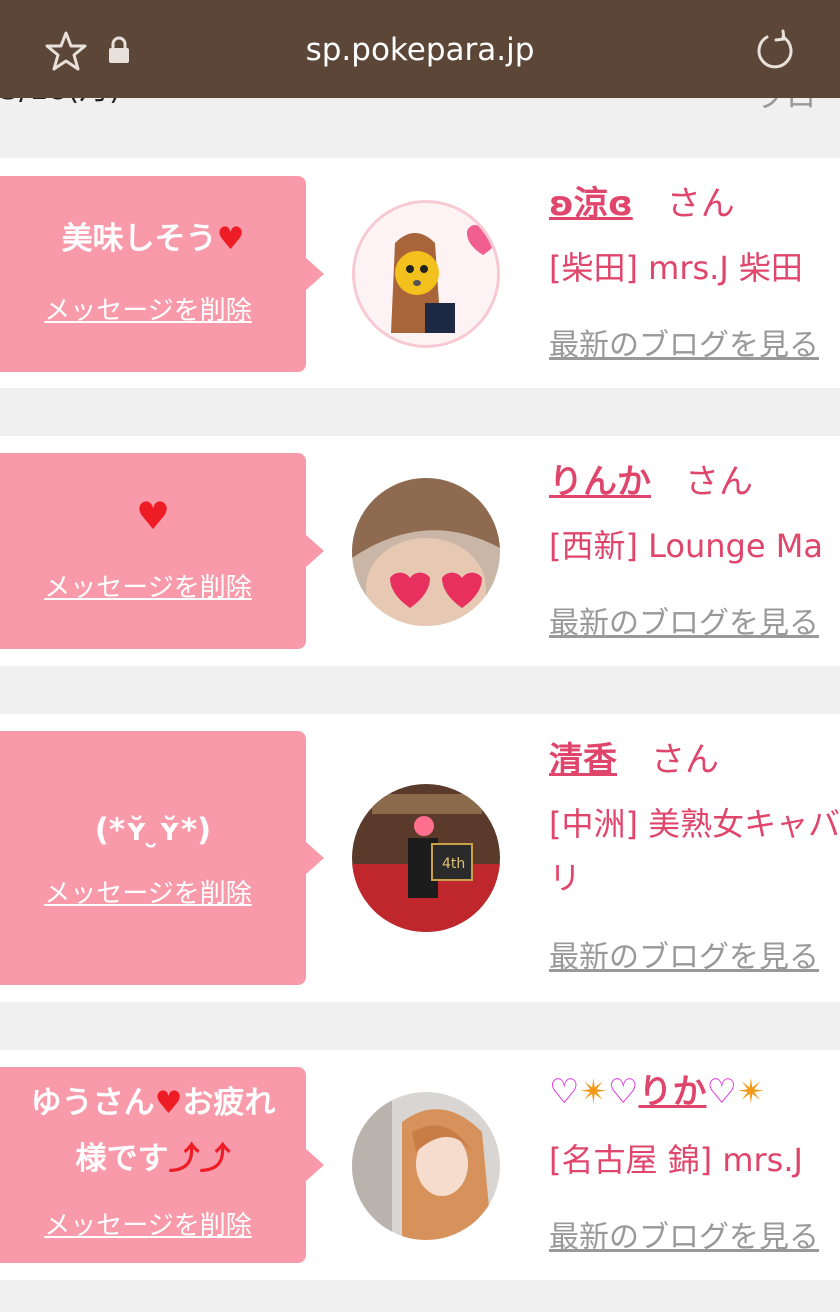  Describe the element at coordinates (634, 760) in the screenshot. I see `sender-name-line: 清香 さん` at that location.